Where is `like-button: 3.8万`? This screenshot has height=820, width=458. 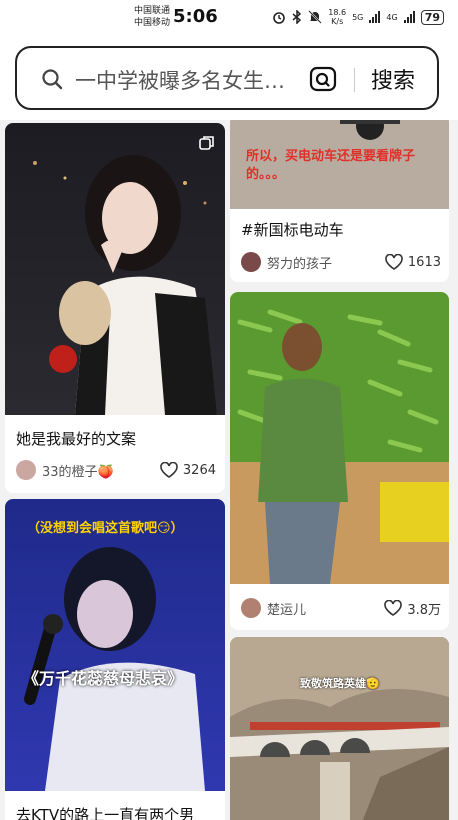
like-button: 3.8万 is located at coordinates (412, 608).